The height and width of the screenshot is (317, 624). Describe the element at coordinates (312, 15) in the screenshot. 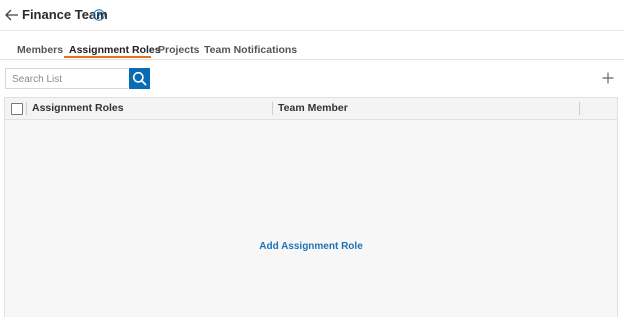

I see `page-header: Finance Team` at that location.